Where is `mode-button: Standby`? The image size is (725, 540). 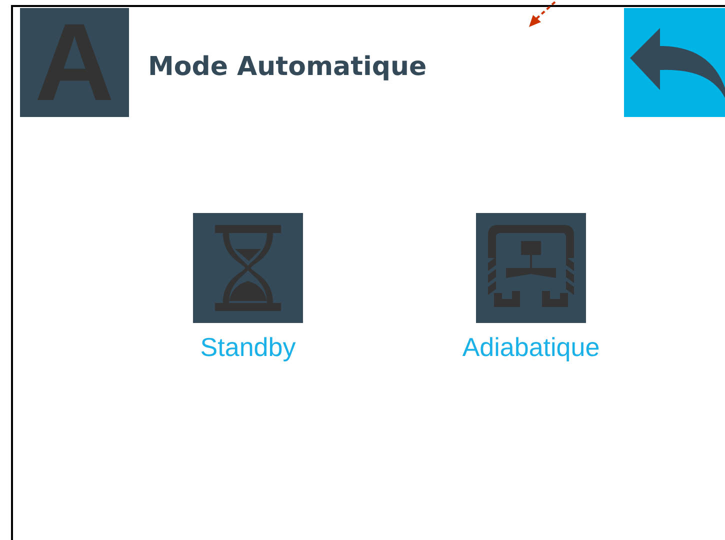 mode-button: Standby is located at coordinates (248, 288).